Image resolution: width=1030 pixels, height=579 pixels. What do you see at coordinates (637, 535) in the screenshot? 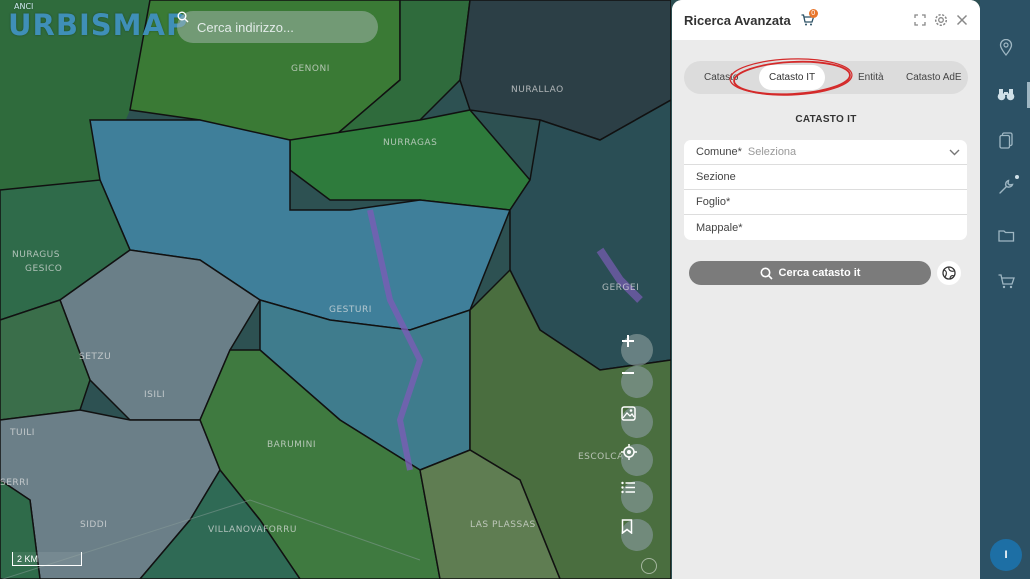
I see `bookmark-button` at bounding box center [637, 535].